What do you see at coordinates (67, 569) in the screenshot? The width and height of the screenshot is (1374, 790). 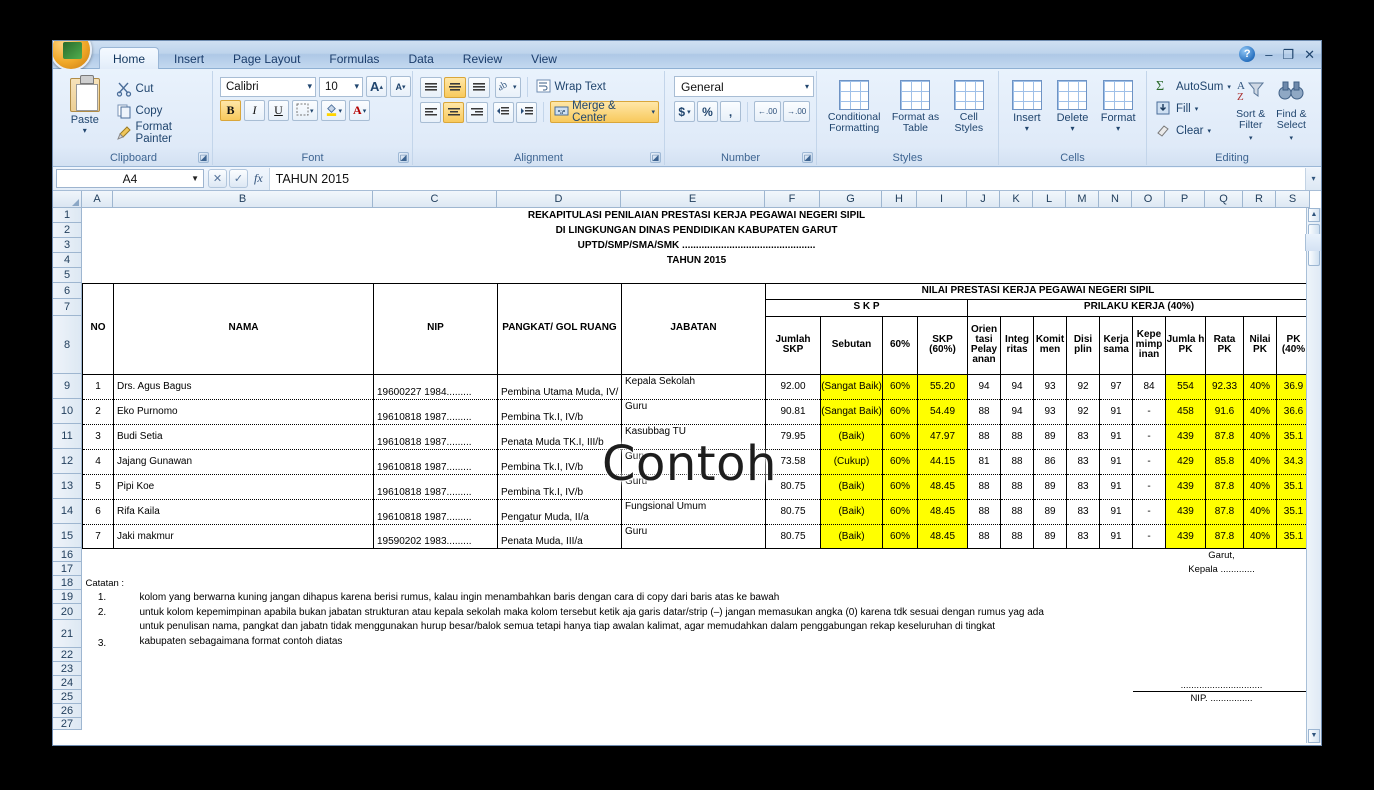 I see `row-header-17: 17` at bounding box center [67, 569].